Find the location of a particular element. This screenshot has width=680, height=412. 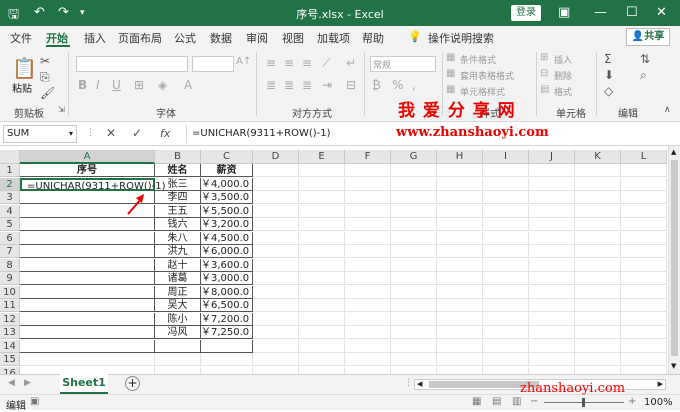

clear-icon: ◇ is located at coordinates (608, 91).